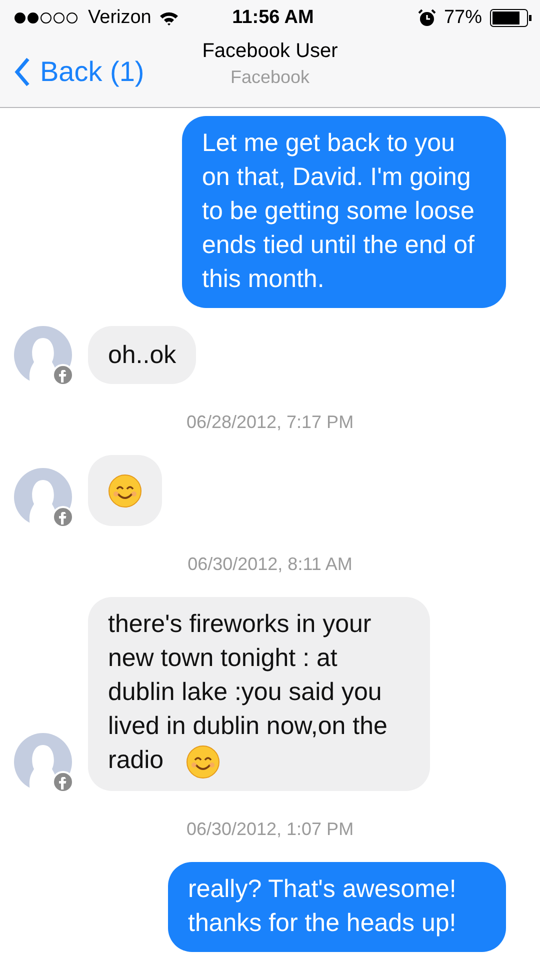  What do you see at coordinates (47, 18) in the screenshot?
I see `signal-icon` at bounding box center [47, 18].